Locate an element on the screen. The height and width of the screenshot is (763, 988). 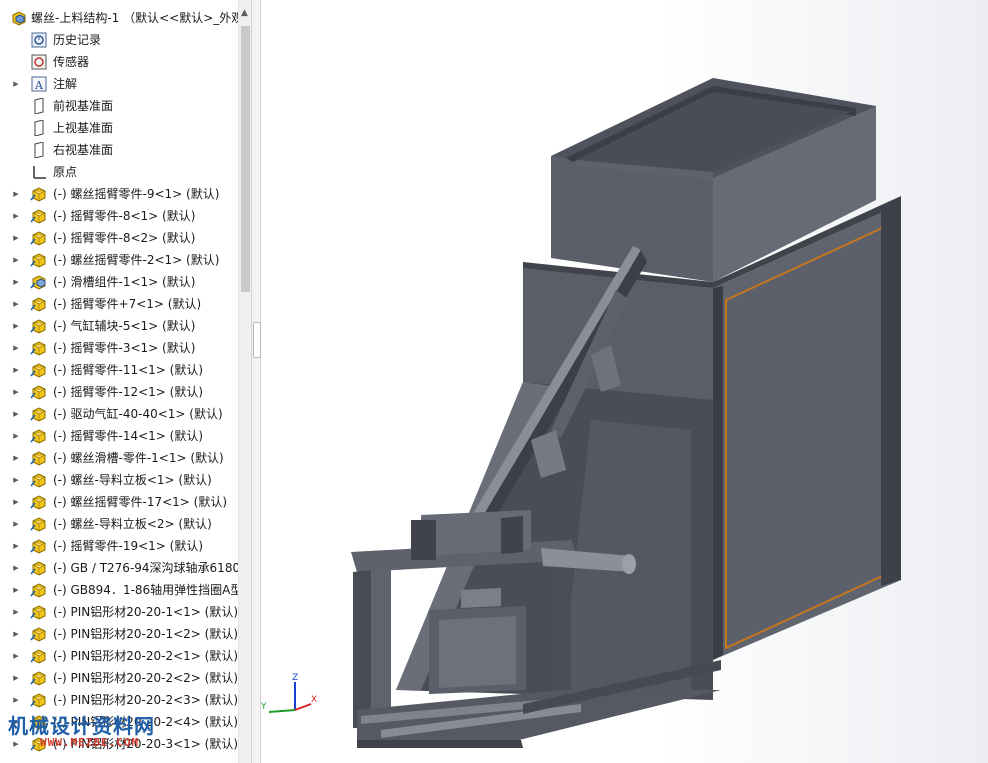
tree-item: ▶ (-) 螺丝滑槽-零件-1<1> (默认) is located at coordinates (119, 458).